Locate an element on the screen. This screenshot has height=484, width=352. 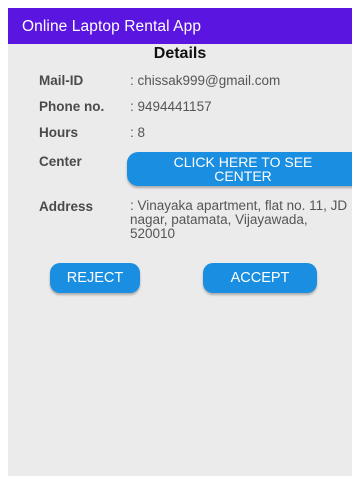
address-label: Address is located at coordinates (66, 206).